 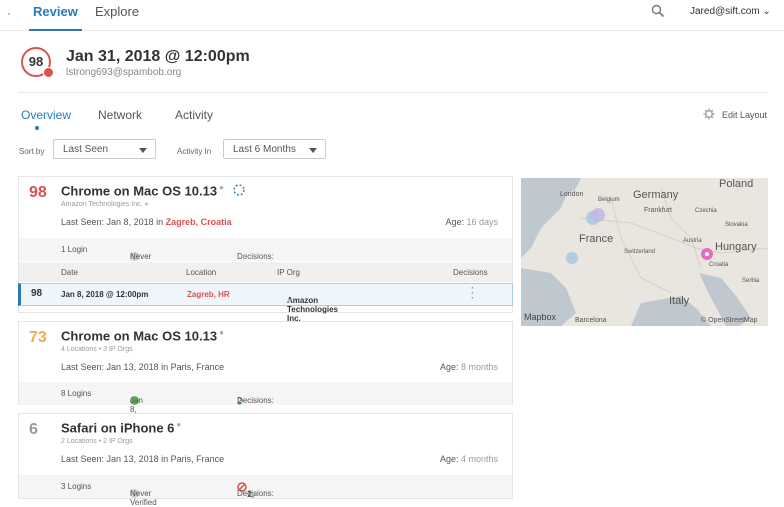 What do you see at coordinates (393, 92) in the screenshot?
I see `divider` at bounding box center [393, 92].